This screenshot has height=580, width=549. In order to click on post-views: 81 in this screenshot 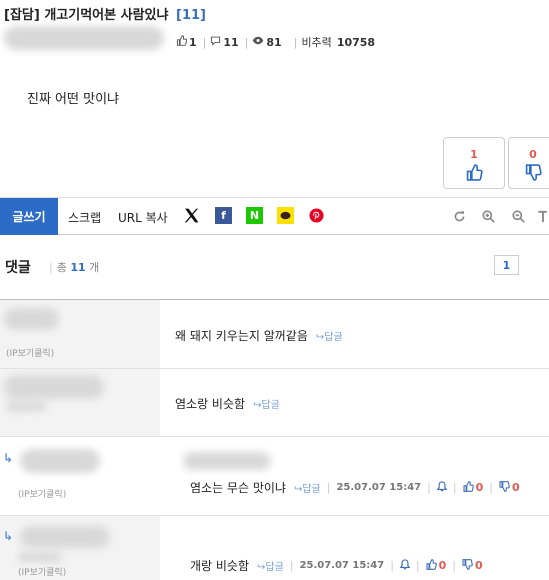, I will do `click(274, 42)`.